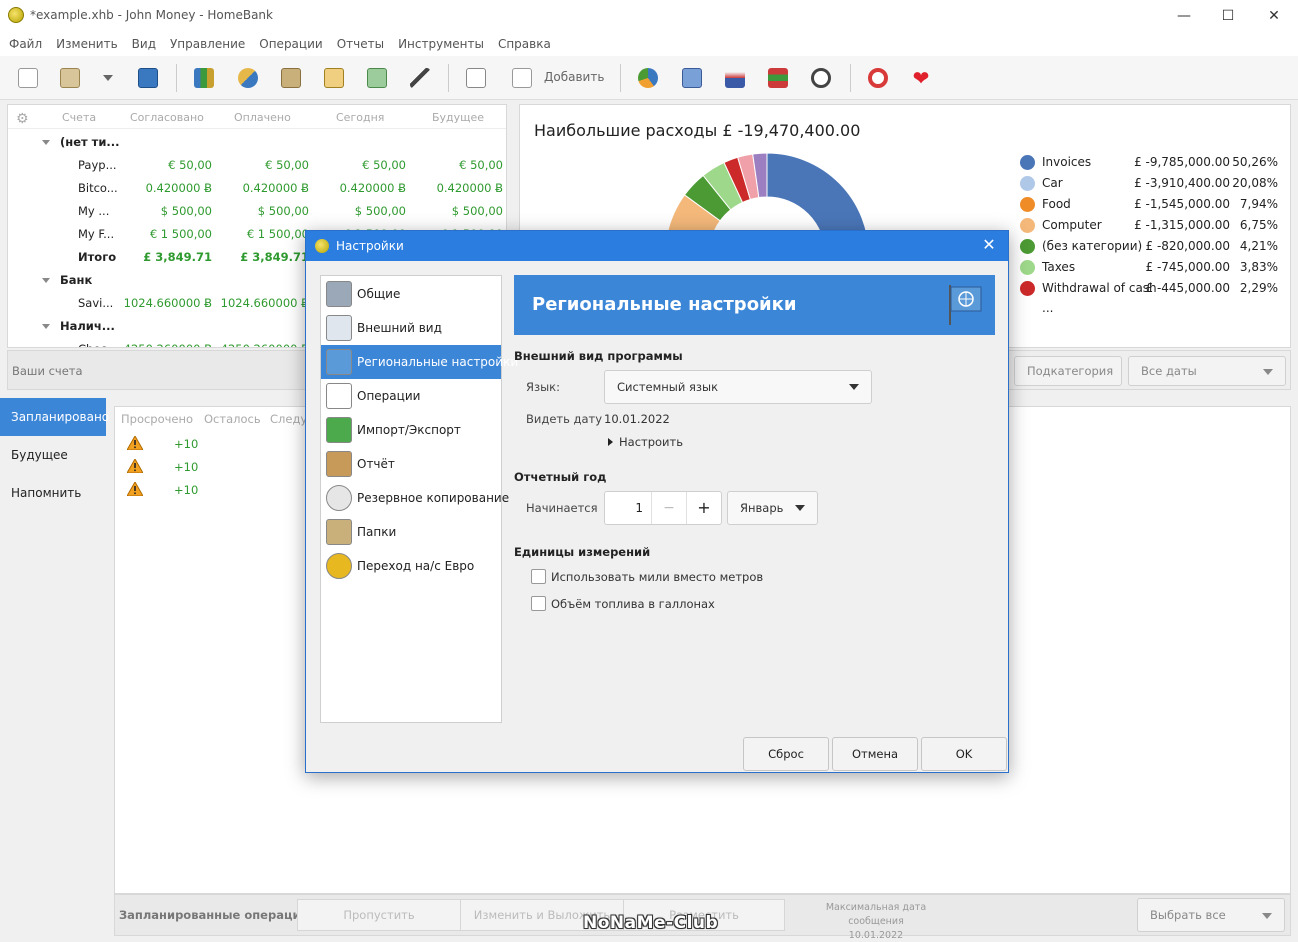 Image resolution: width=1298 pixels, height=942 pixels. Describe the element at coordinates (1153, 246) in the screenshot. I see `legend-item: (без категории) £ -820,000.00 4,21%` at that location.